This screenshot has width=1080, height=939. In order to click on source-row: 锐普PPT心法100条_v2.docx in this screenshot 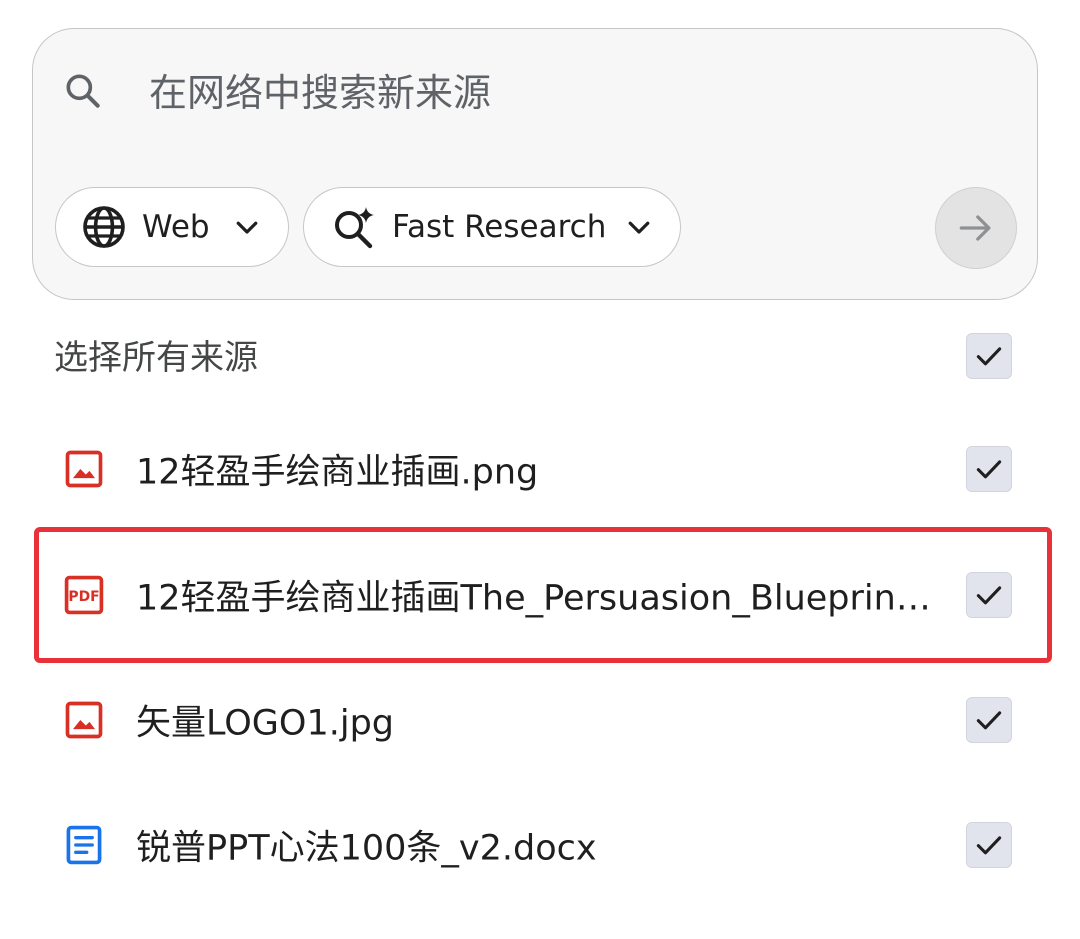, I will do `click(540, 845)`.